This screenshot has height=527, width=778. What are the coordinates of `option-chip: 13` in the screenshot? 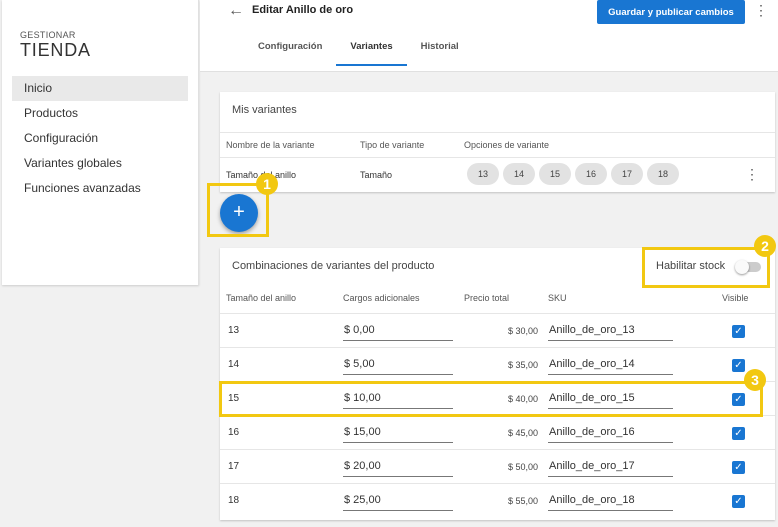 It's located at (483, 174).